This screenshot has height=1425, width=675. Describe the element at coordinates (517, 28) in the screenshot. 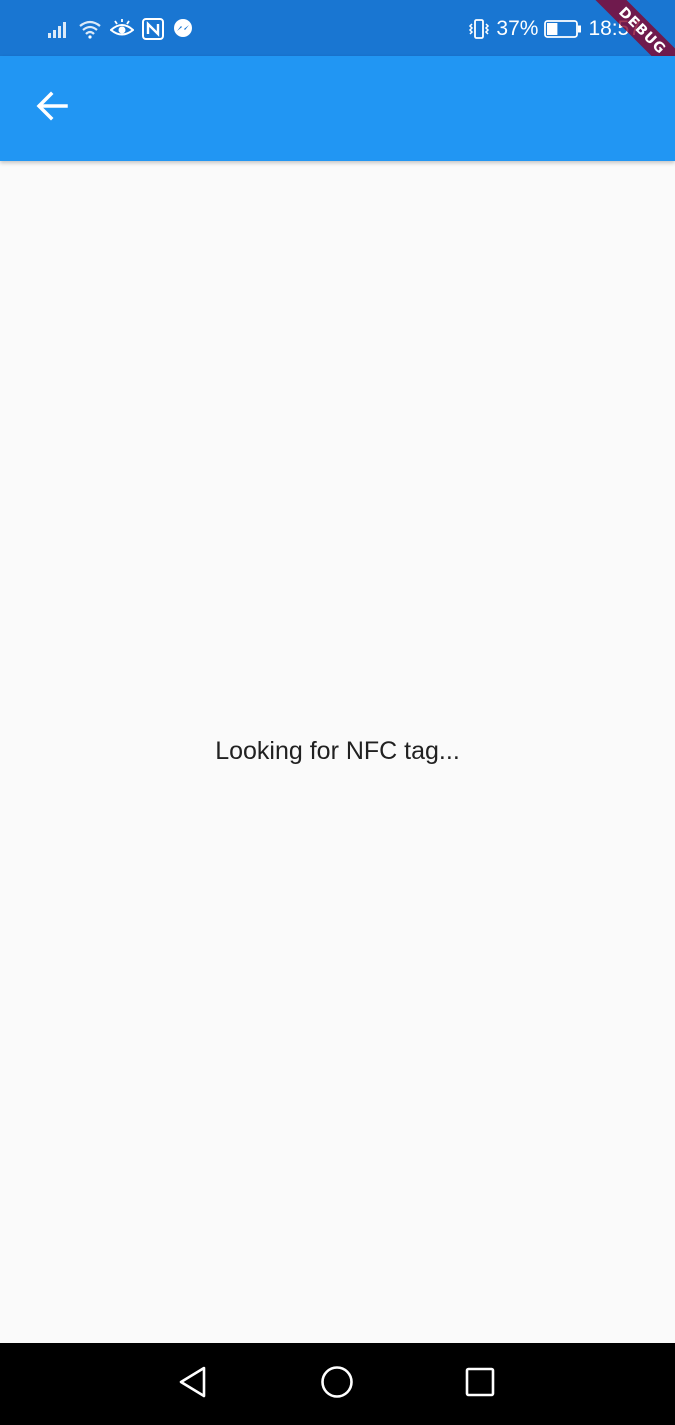

I see `battery-percent: 37%` at that location.